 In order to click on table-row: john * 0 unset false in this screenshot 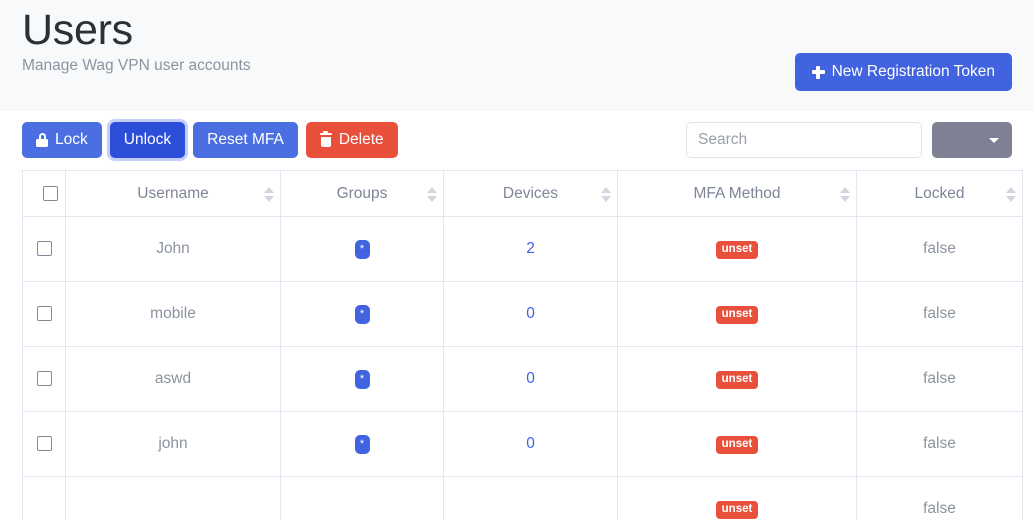, I will do `click(522, 444)`.